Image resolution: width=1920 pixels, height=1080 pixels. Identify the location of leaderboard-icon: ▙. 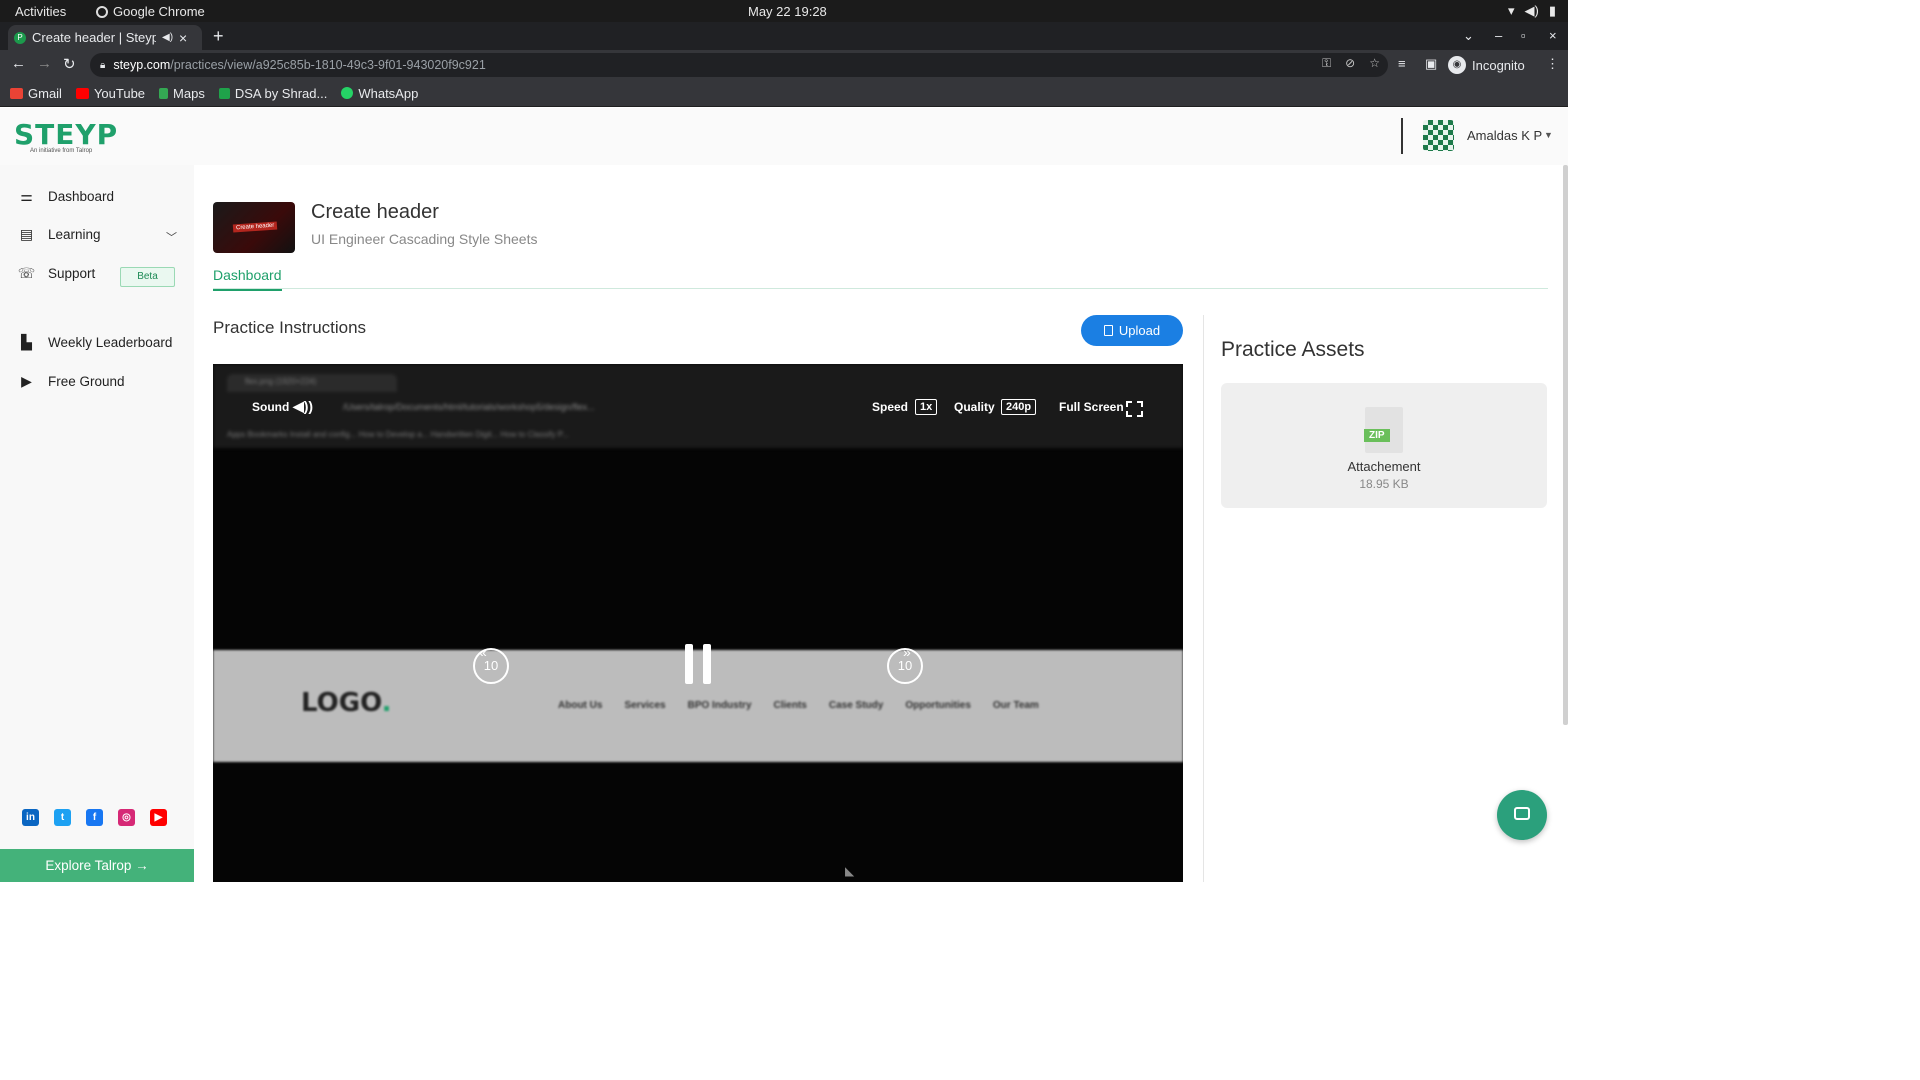
(26, 342).